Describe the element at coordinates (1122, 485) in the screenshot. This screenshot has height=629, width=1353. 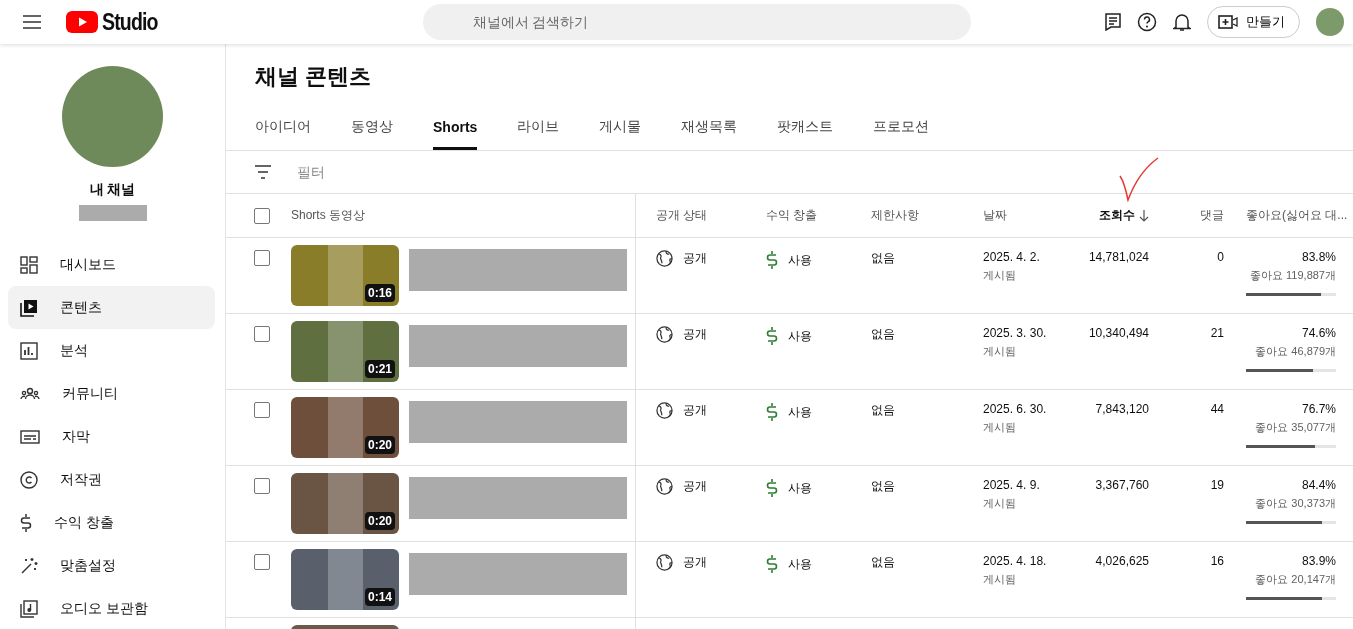
I see `views-count: 3,367,760` at that location.